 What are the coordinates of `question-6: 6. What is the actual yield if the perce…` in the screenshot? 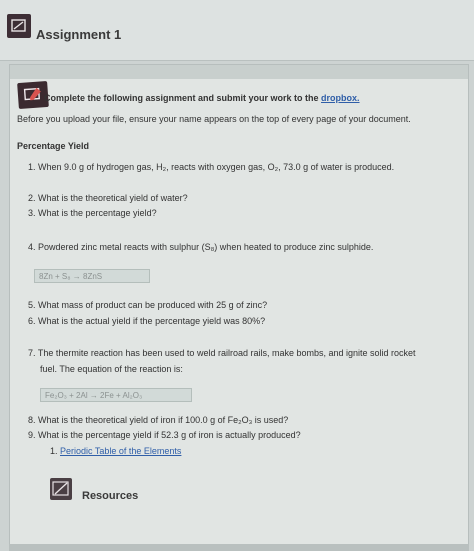 It's located at (147, 321).